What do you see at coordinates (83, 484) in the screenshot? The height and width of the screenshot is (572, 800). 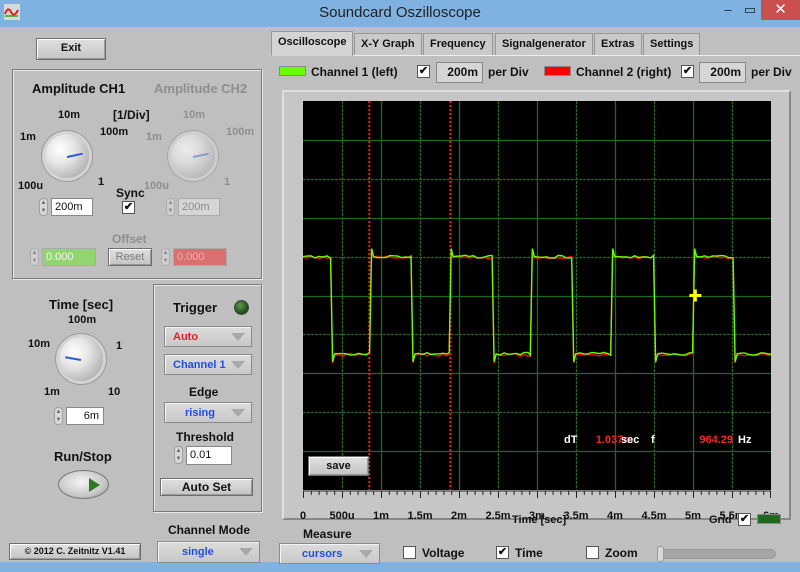 I see `run-stop-button` at bounding box center [83, 484].